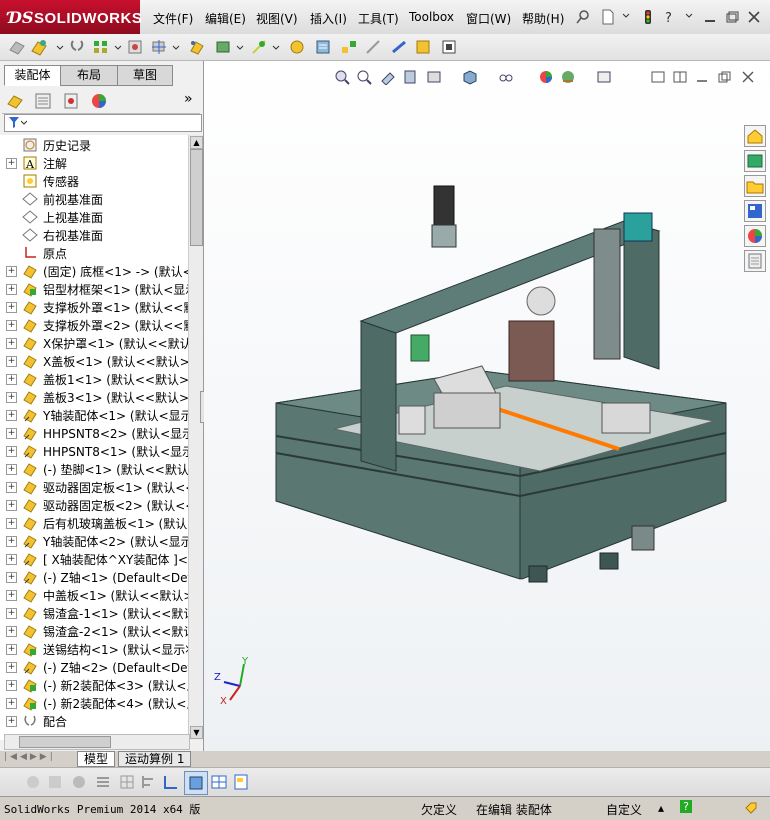 This screenshot has width=770, height=820. What do you see at coordinates (342, 77) in the screenshot?
I see `zoom-to-fit-icon` at bounding box center [342, 77].